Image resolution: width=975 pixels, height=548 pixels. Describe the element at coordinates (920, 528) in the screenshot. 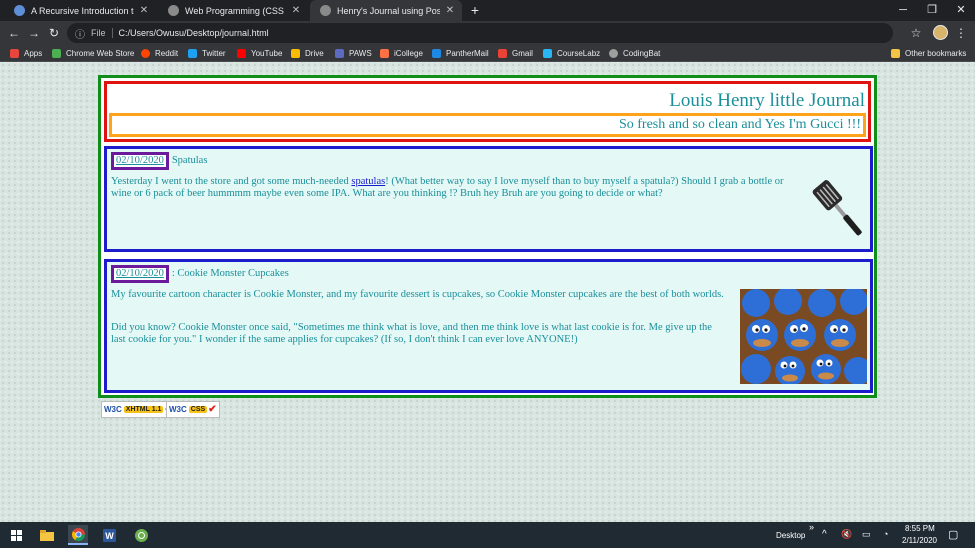

I see `clock-time: 8:55 PM` at that location.